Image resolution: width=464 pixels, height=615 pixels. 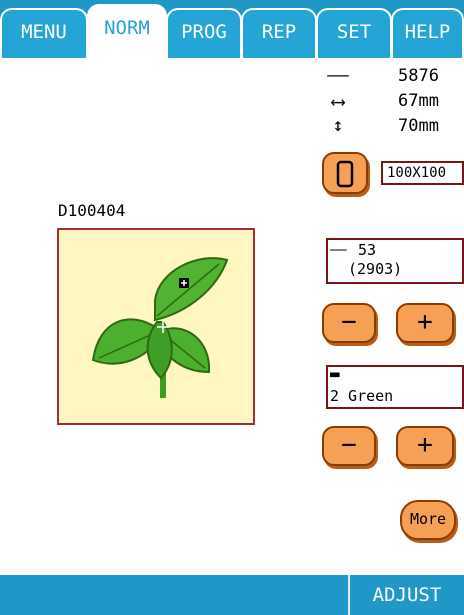 I want to click on more-label: More, so click(x=428, y=519).